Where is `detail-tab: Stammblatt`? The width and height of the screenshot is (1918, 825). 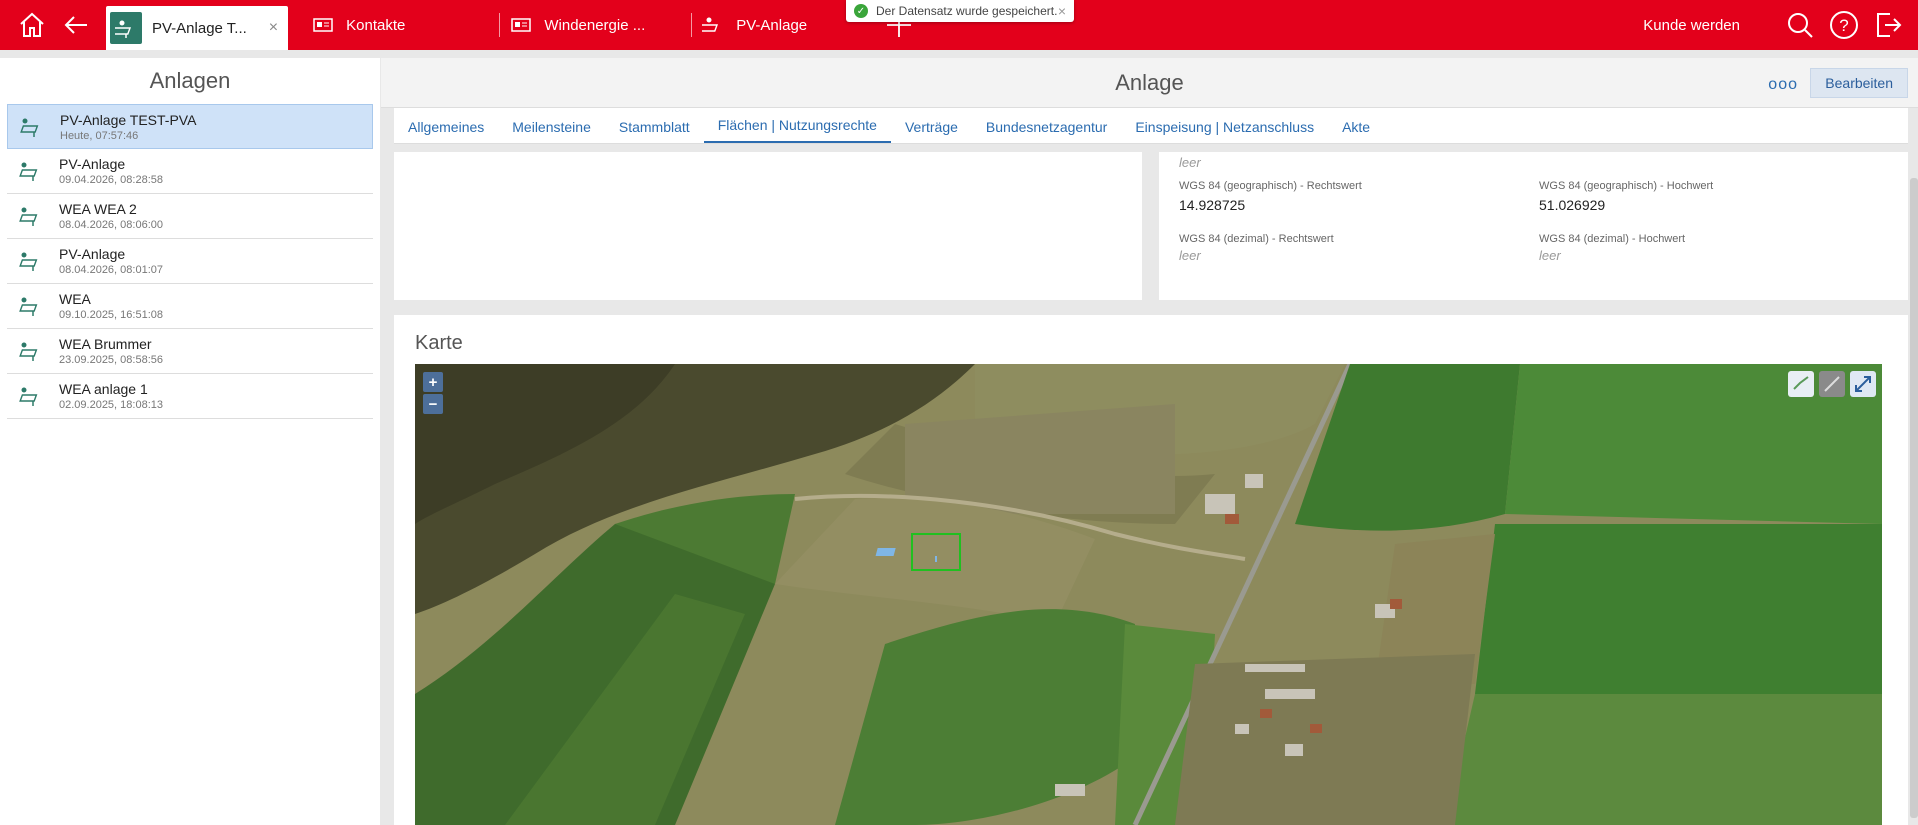
detail-tab: Stammblatt is located at coordinates (654, 131).